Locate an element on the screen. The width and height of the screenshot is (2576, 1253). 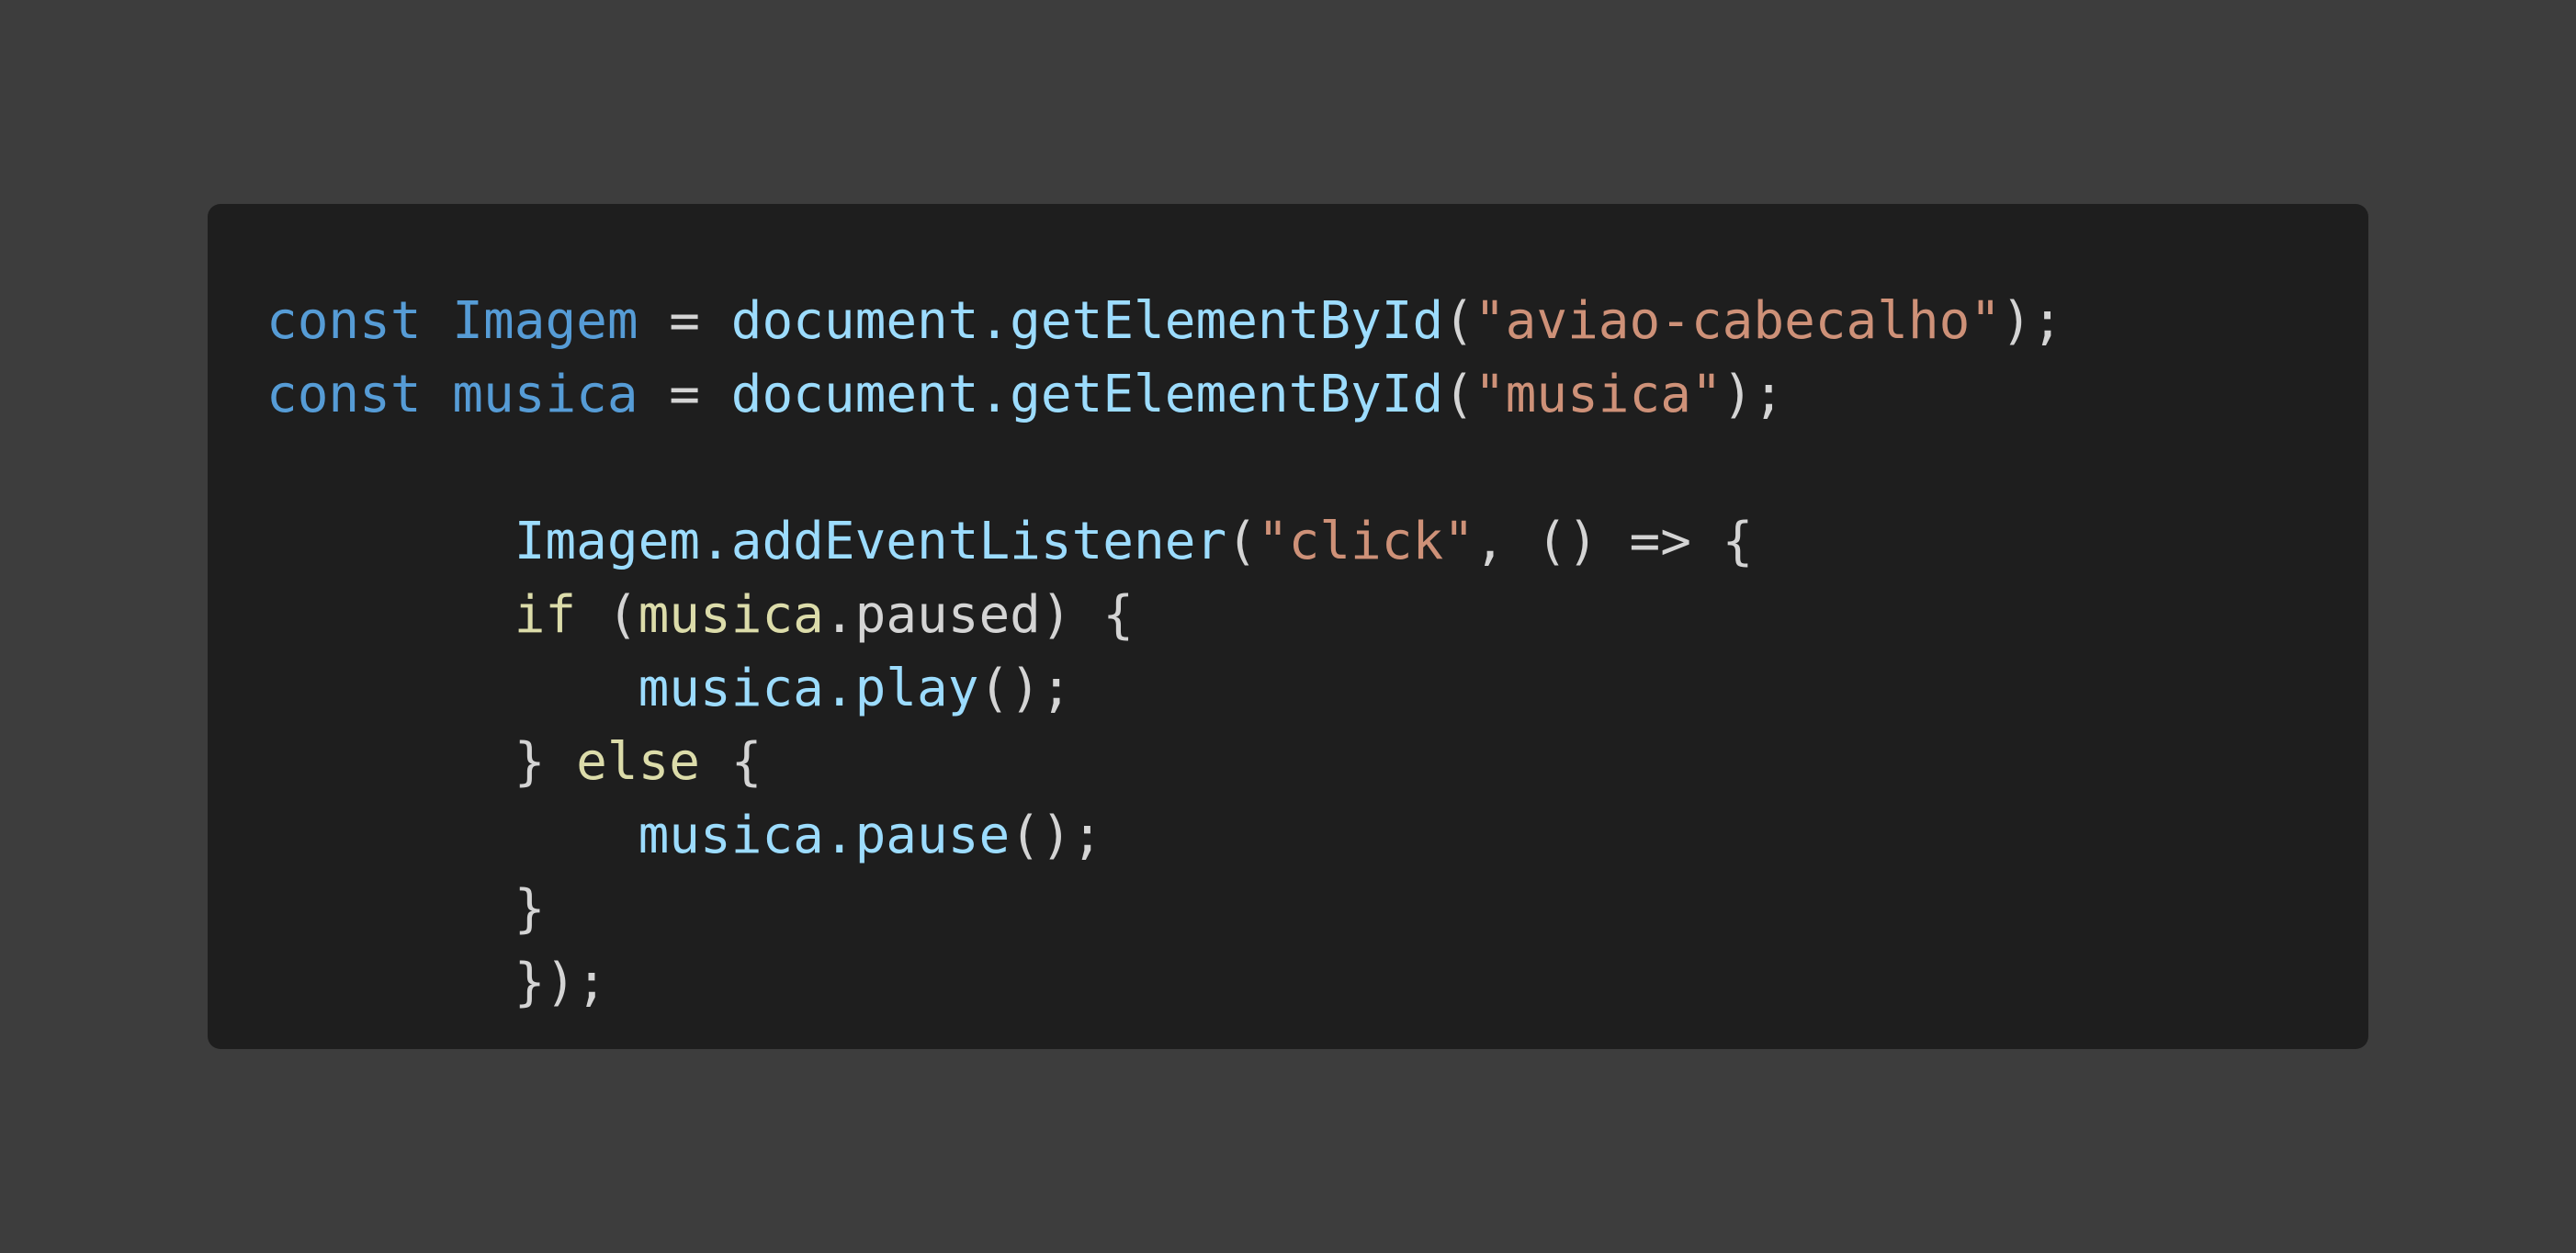
code-line: }); is located at coordinates (1317, 983).